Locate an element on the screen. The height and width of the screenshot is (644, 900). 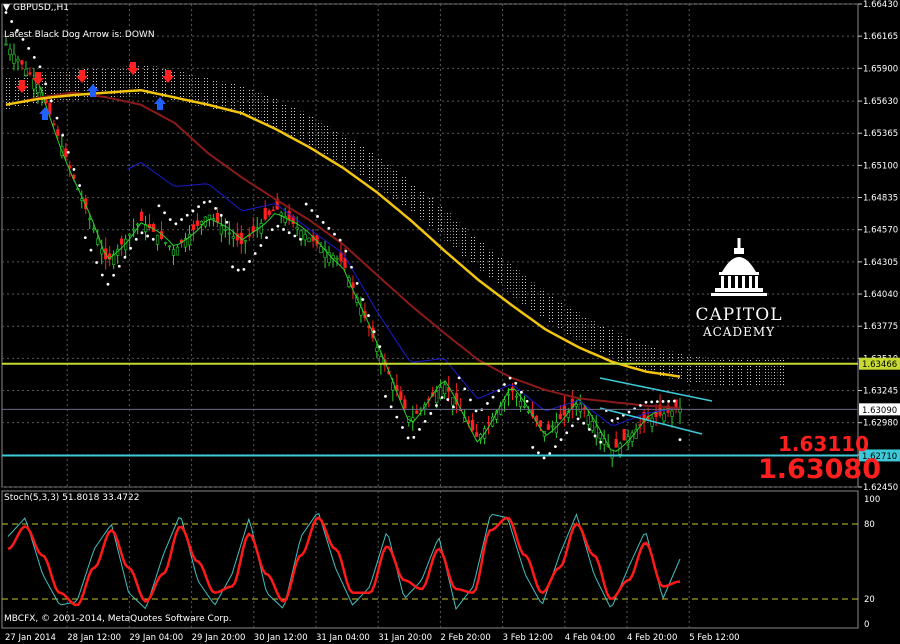
stoch-tick-label: 100 is located at coordinates (872, 500).